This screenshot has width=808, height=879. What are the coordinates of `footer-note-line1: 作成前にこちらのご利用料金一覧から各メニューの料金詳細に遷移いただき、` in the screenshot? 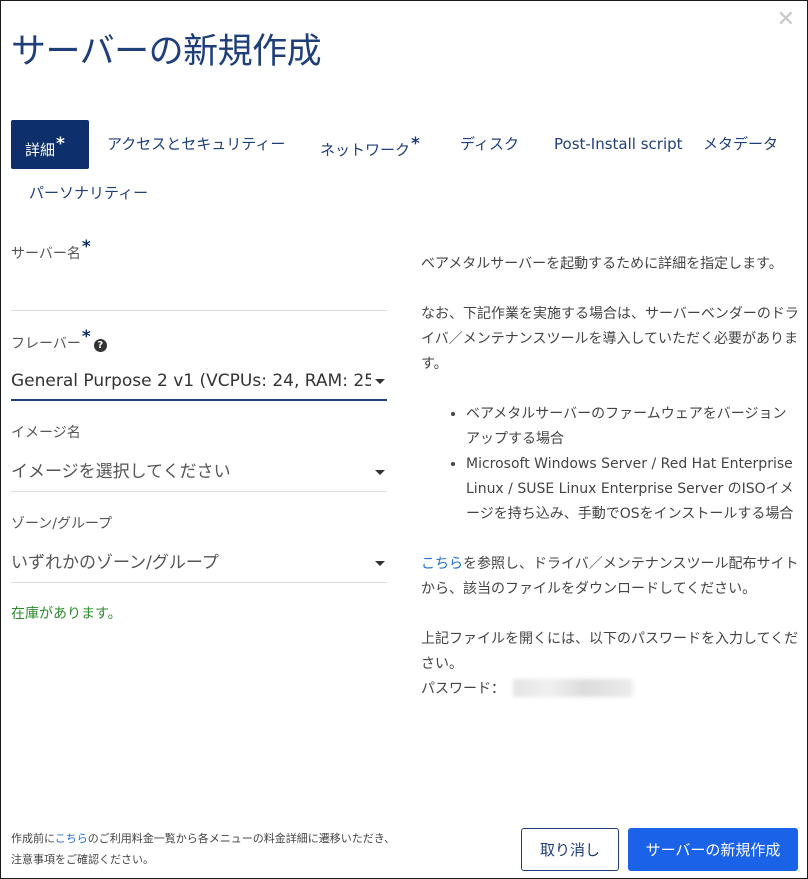 It's located at (203, 838).